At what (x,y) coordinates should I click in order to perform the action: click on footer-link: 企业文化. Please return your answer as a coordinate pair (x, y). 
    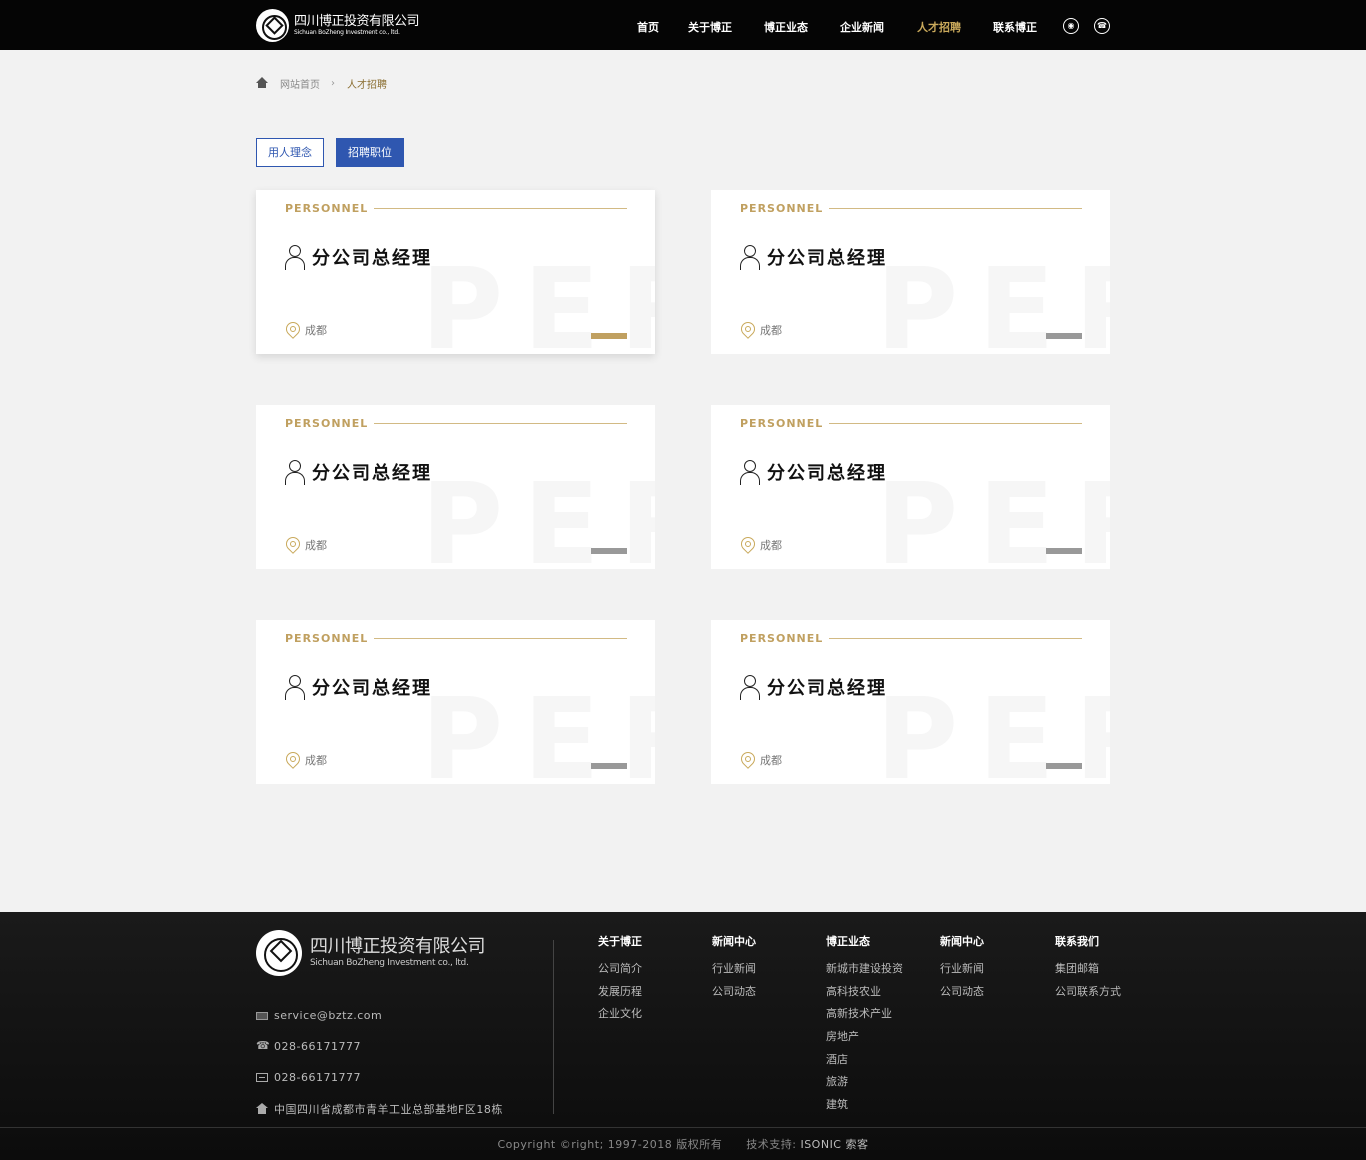
    Looking at the image, I should click on (620, 1019).